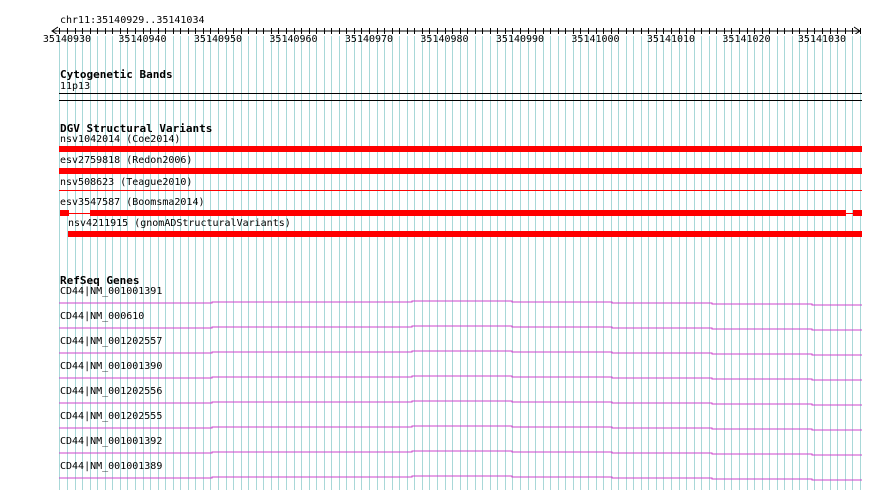 This screenshot has height=490, width=890. What do you see at coordinates (595, 39) in the screenshot?
I see `ruler-tick-label: 35141000` at bounding box center [595, 39].